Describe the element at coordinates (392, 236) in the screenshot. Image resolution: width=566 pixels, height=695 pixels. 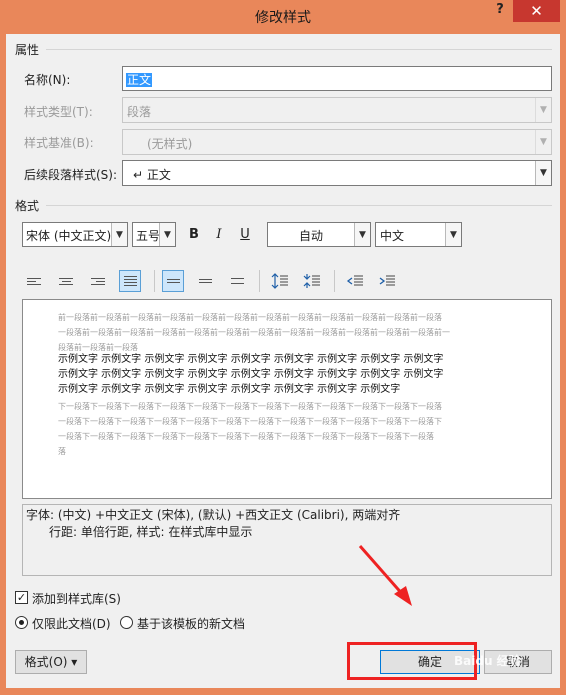
I see `language-value: 中文` at that location.